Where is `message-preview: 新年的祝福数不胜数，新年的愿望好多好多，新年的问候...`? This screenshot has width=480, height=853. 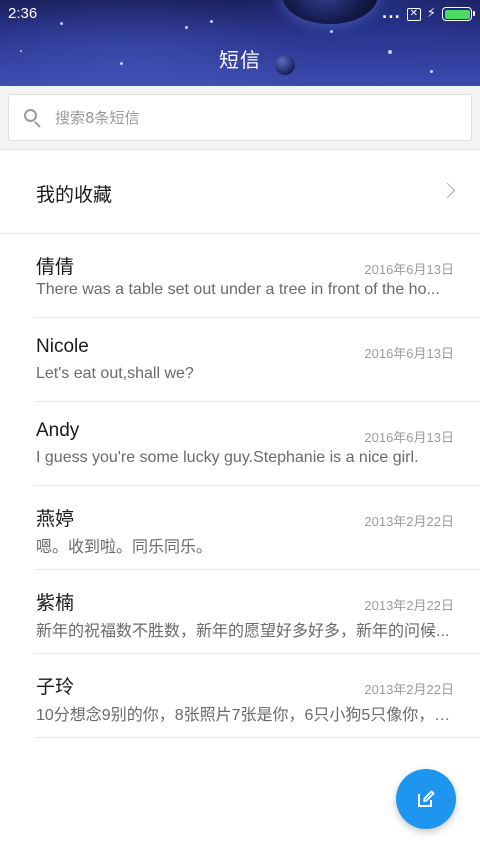
message-preview: 新年的祝福数不胜数，新年的愿望好多好多，新年的问候... is located at coordinates (243, 631).